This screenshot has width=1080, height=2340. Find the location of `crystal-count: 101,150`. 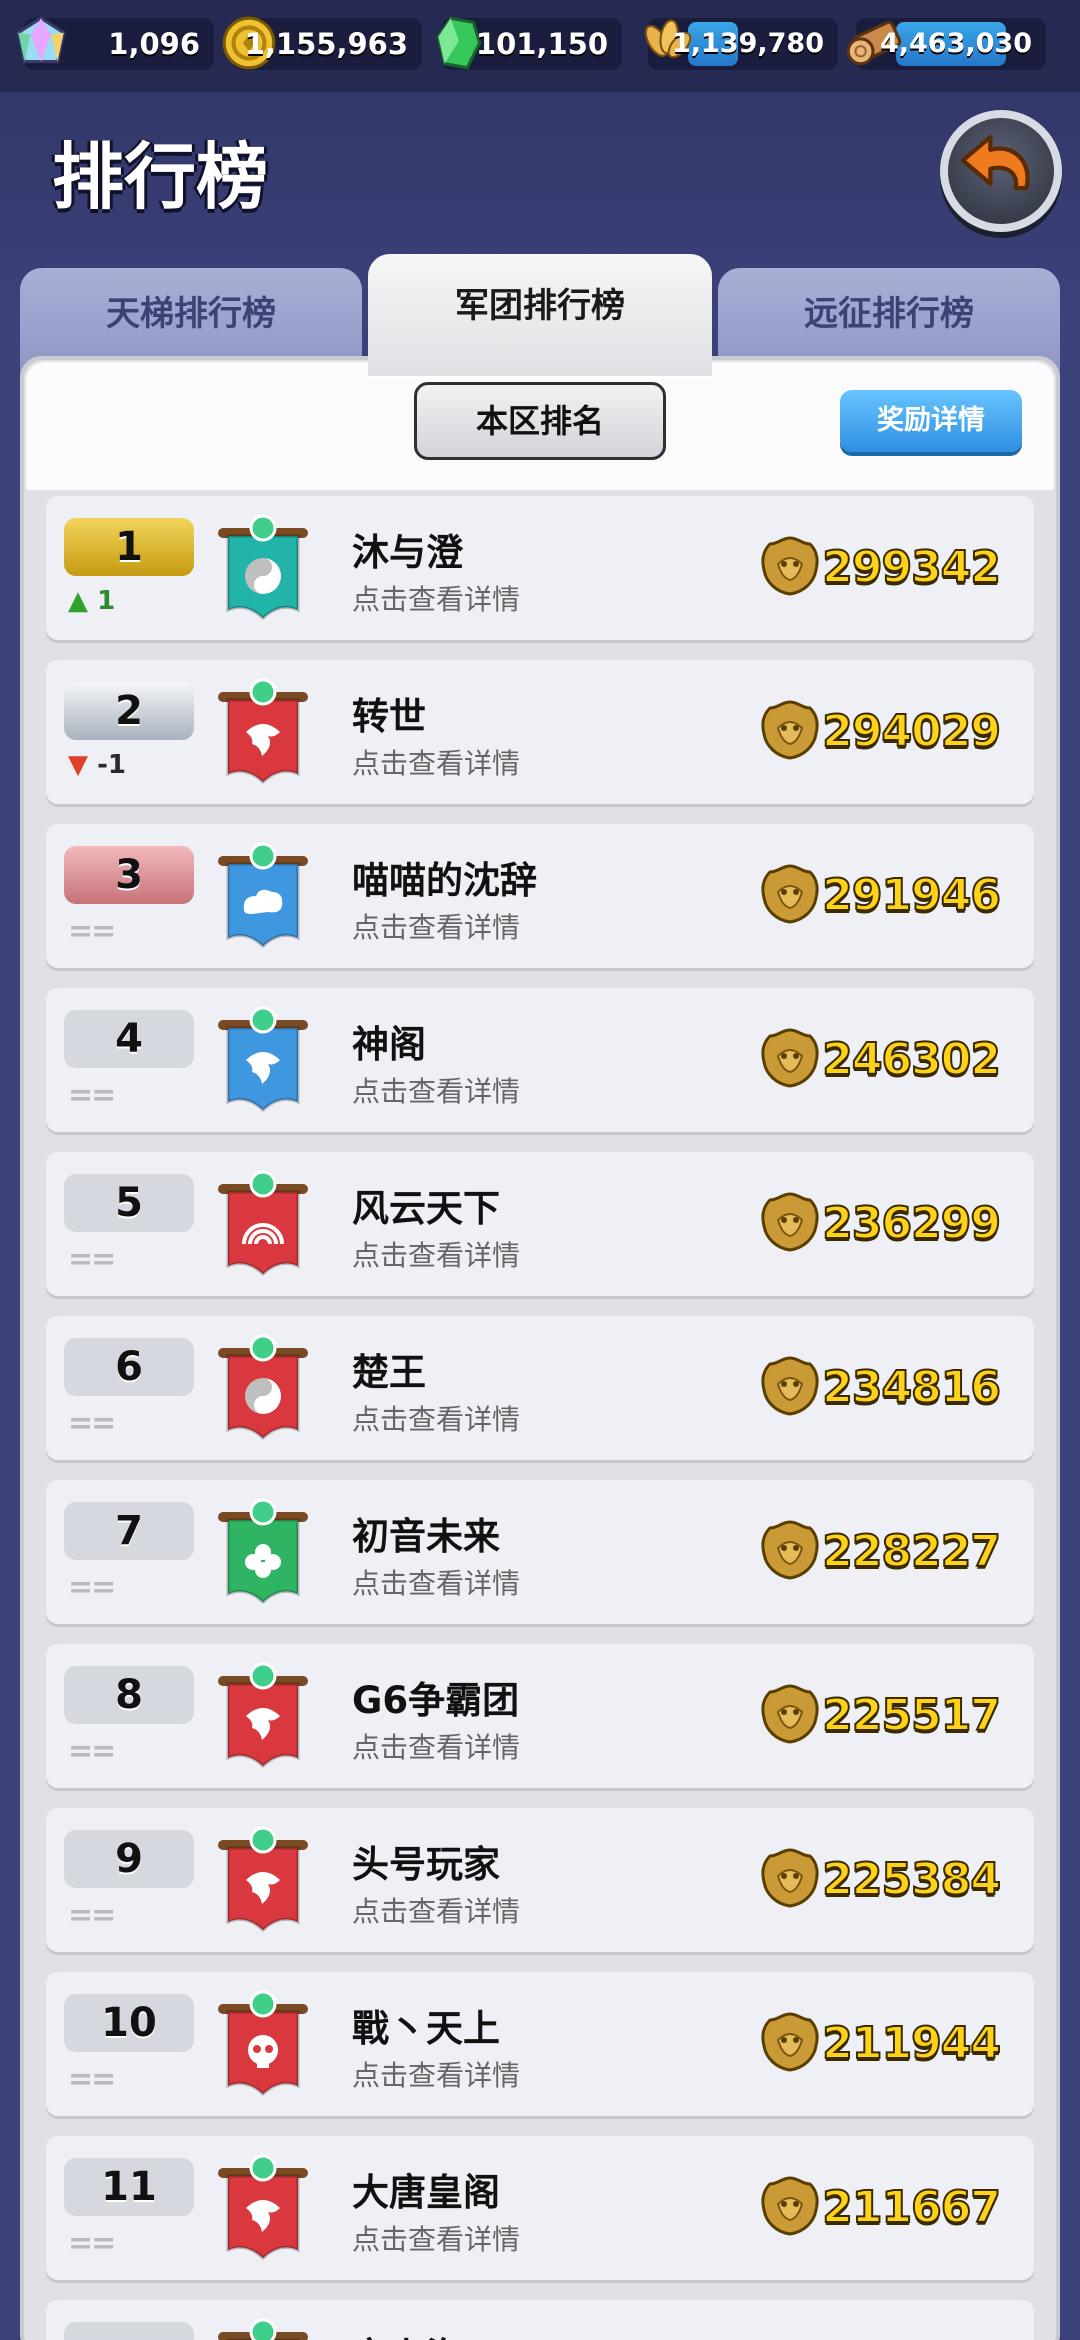

crystal-count: 101,150 is located at coordinates (541, 44).